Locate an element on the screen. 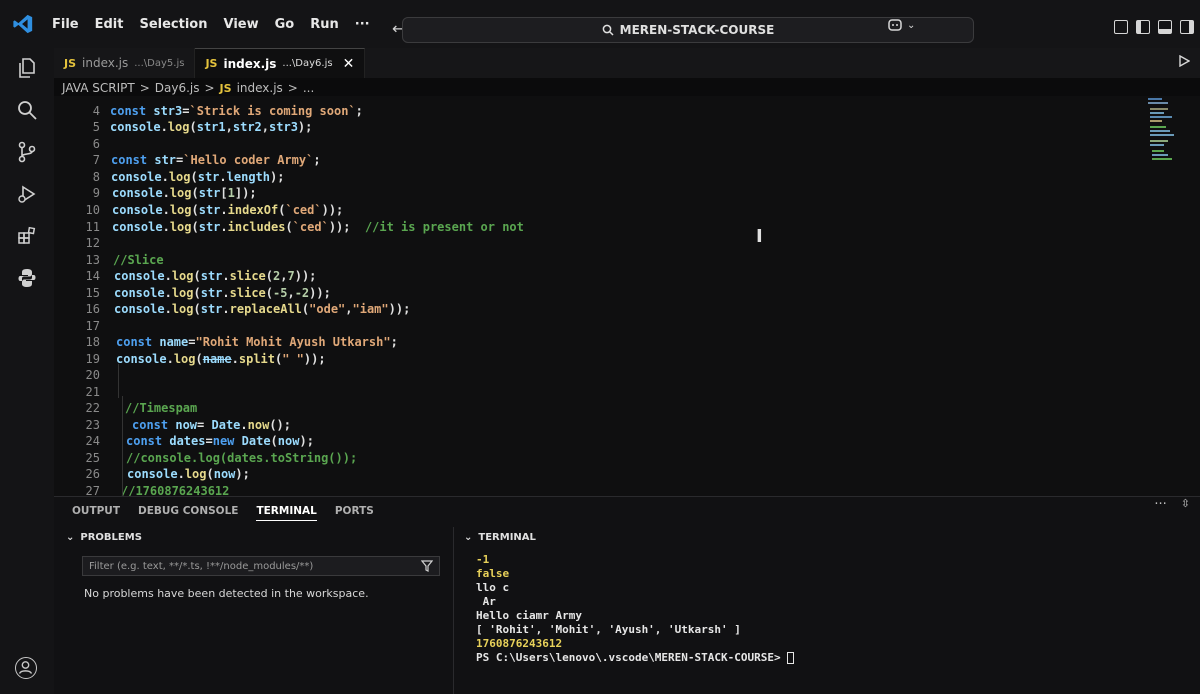 The image size is (1200, 694). code-line: 9 console.log(str[1]); is located at coordinates (155, 194).